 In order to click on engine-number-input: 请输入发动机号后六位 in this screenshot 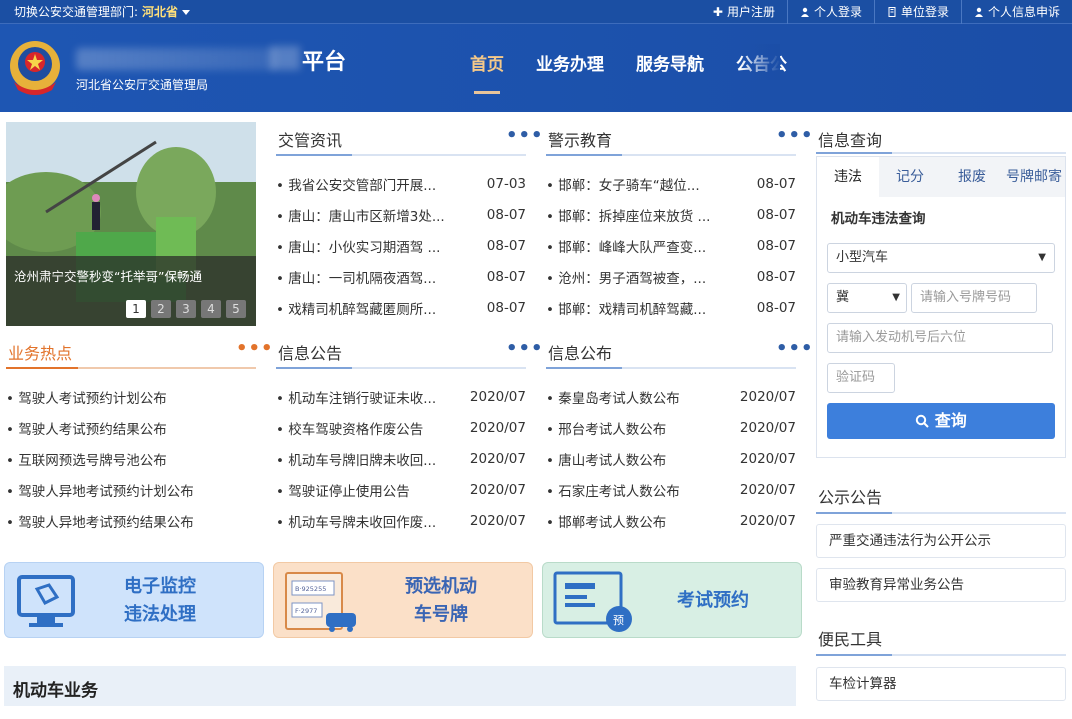, I will do `click(940, 338)`.